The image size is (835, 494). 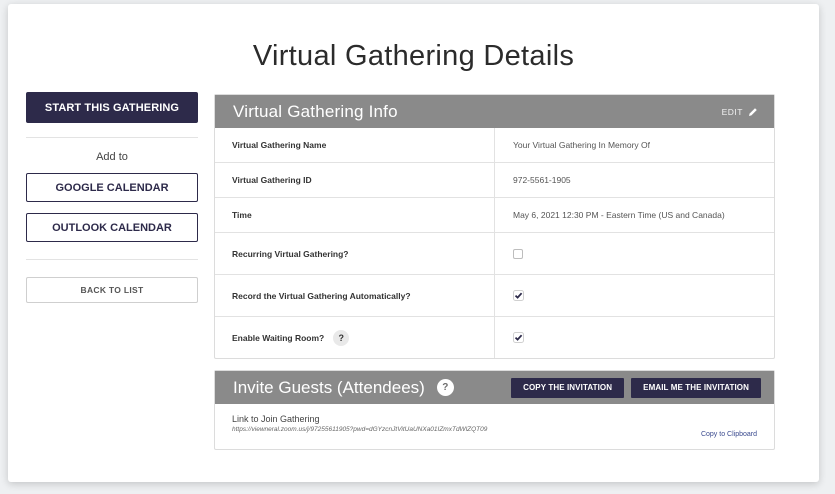 I want to click on row-value: 972-5561-1905, so click(x=542, y=180).